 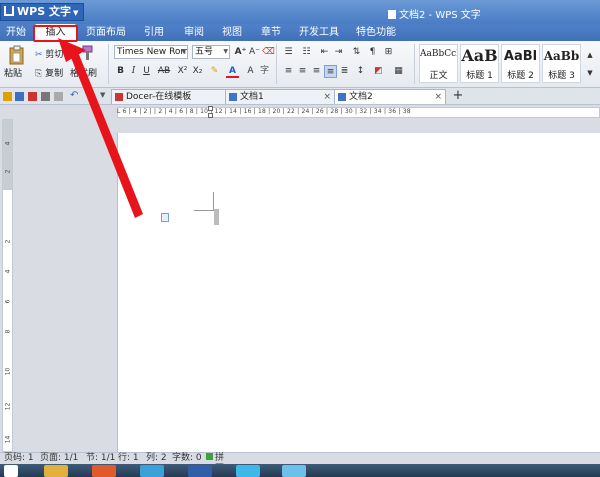 What do you see at coordinates (106, 32) in the screenshot?
I see `tab-page-layout: 页面布局` at bounding box center [106, 32].